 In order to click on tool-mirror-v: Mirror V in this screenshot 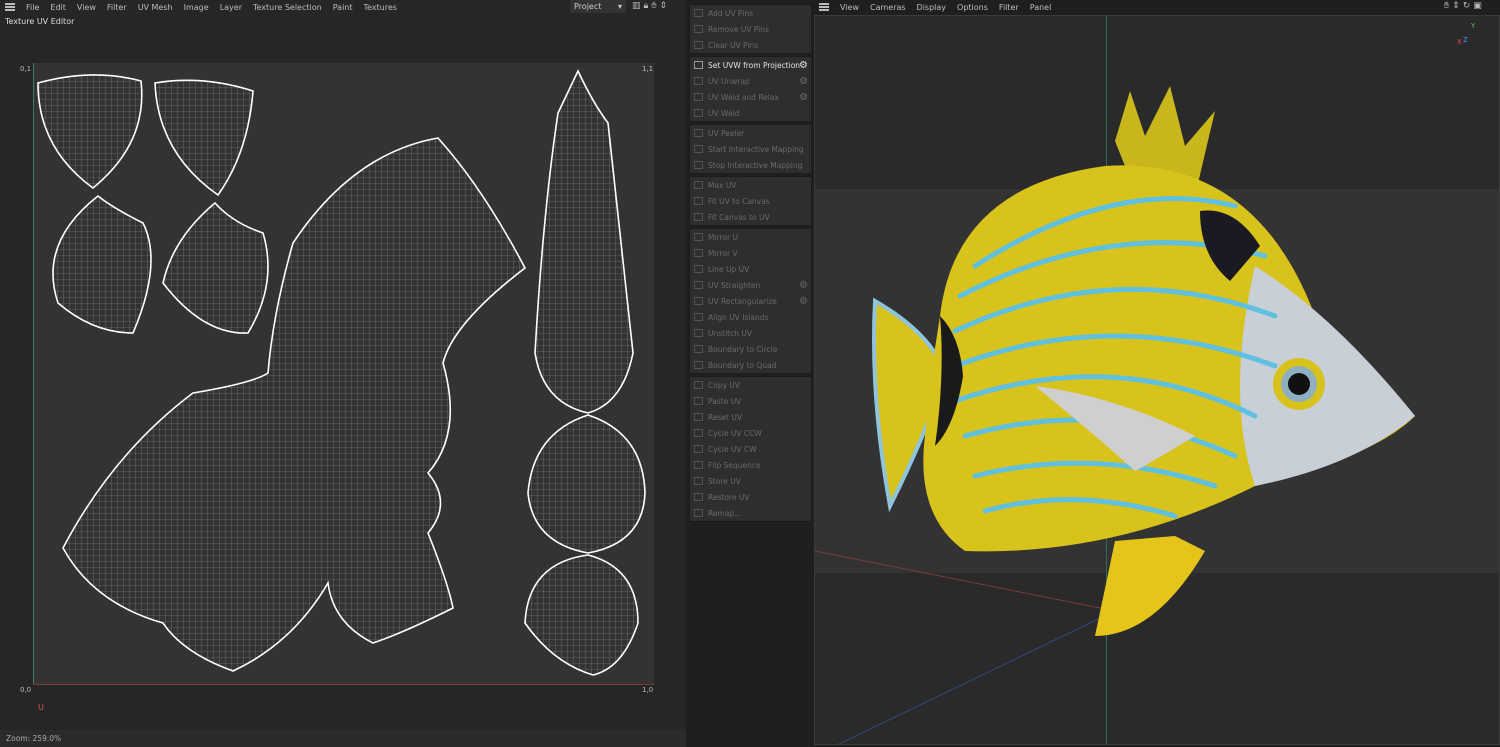, I will do `click(750, 253)`.